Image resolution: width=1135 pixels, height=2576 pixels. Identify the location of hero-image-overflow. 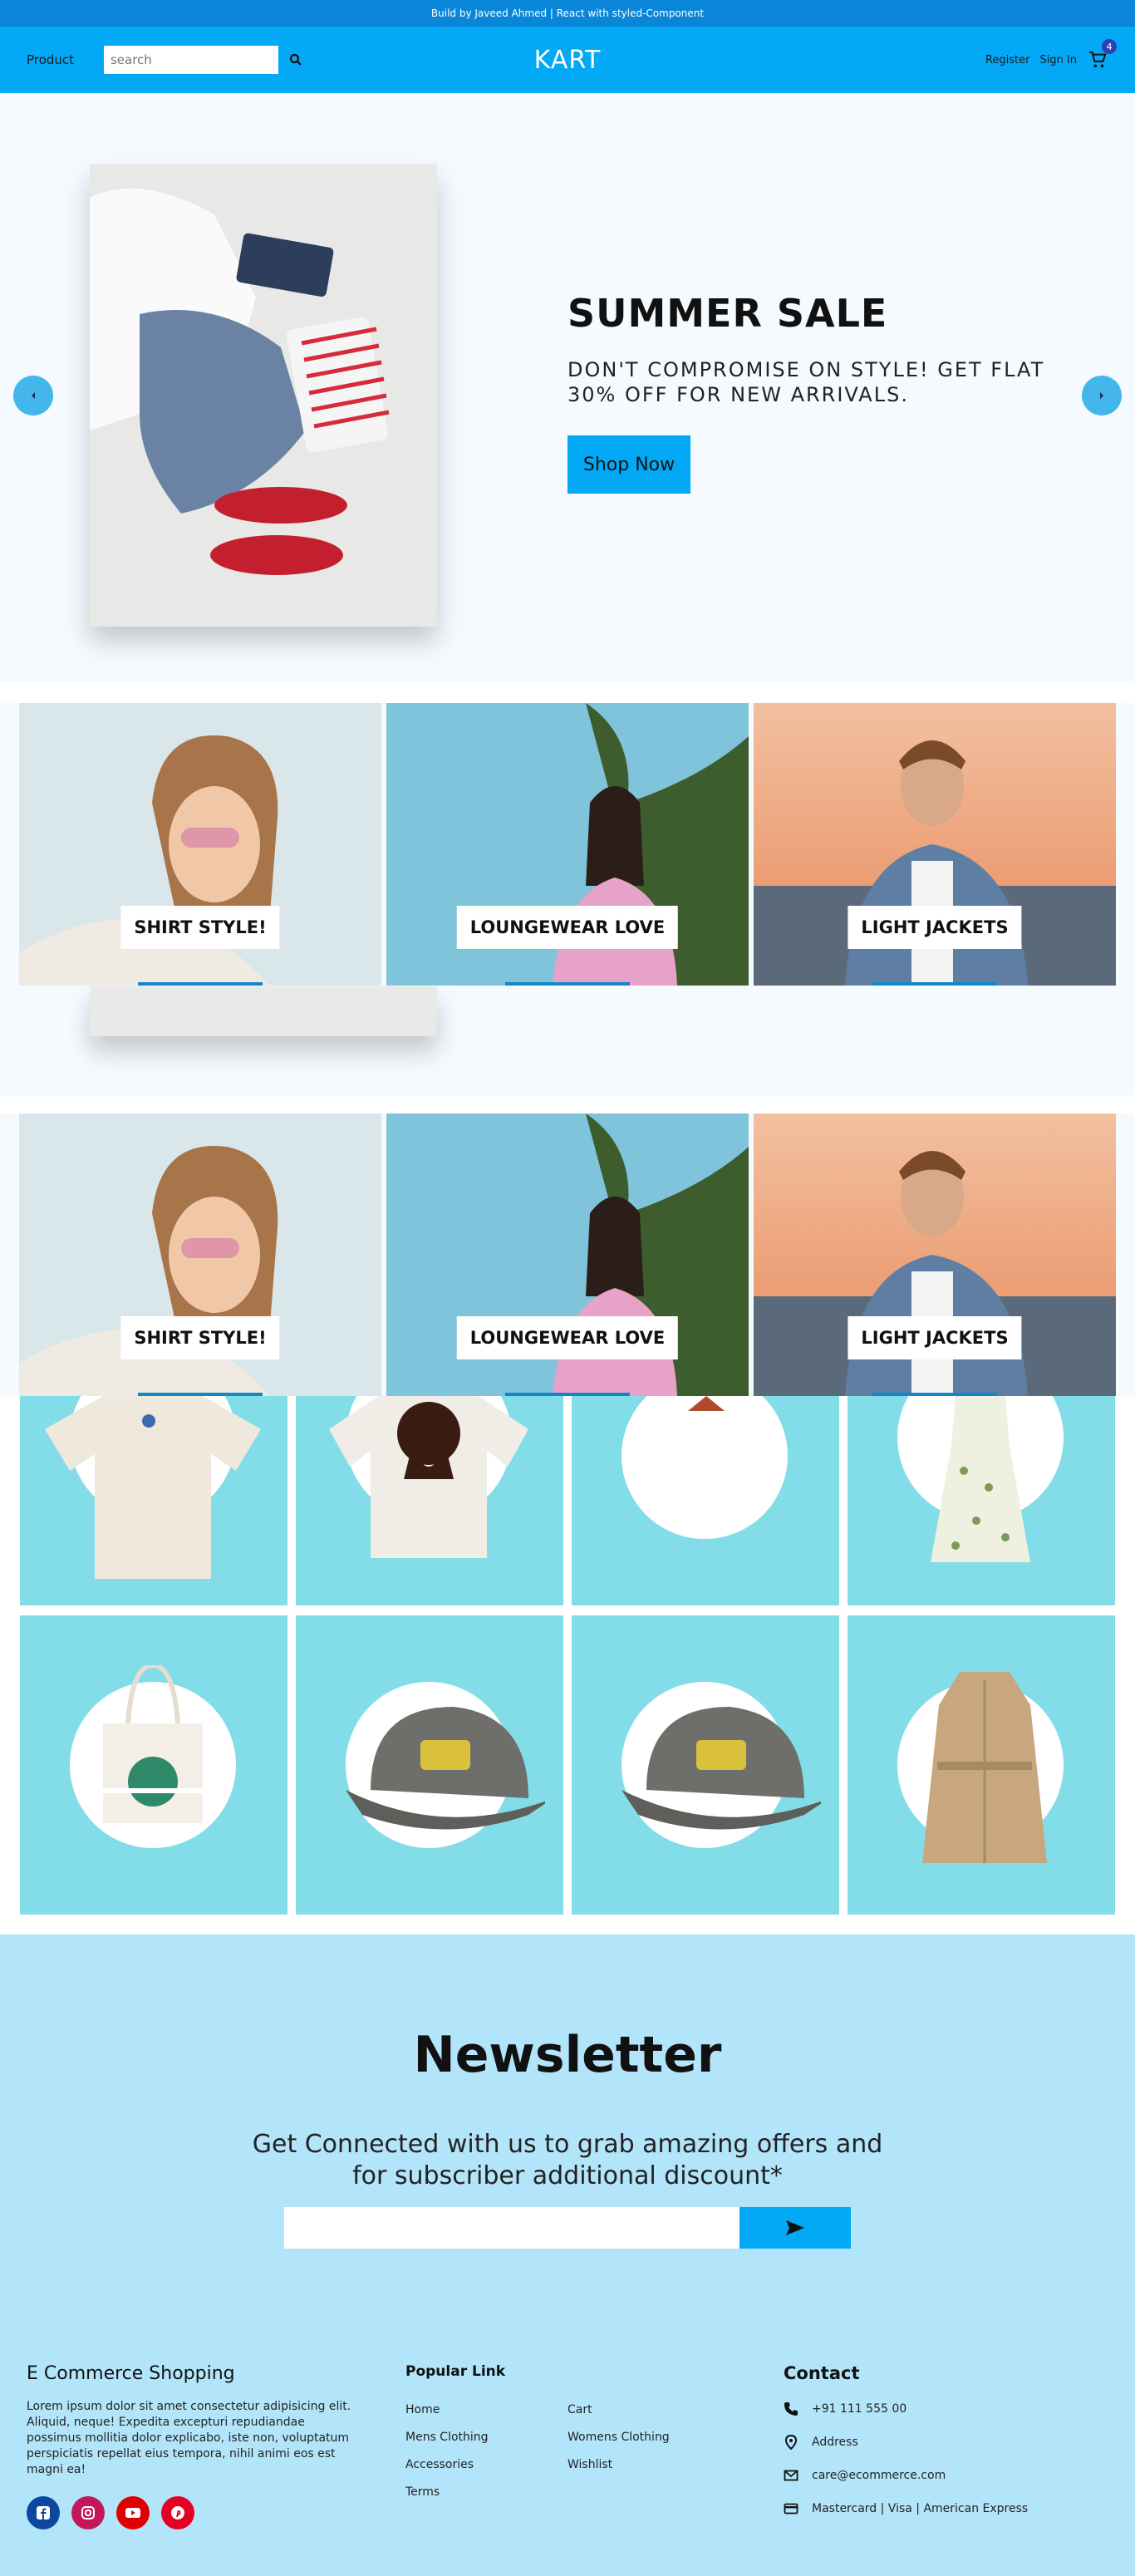
(263, 1011).